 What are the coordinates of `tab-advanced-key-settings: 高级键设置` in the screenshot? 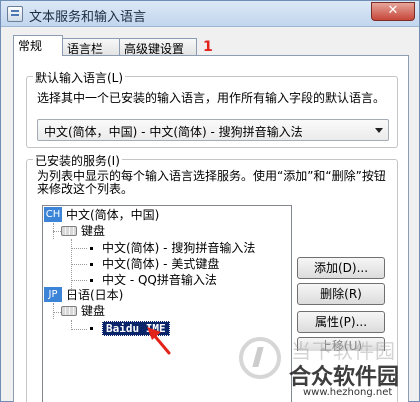 It's located at (158, 47).